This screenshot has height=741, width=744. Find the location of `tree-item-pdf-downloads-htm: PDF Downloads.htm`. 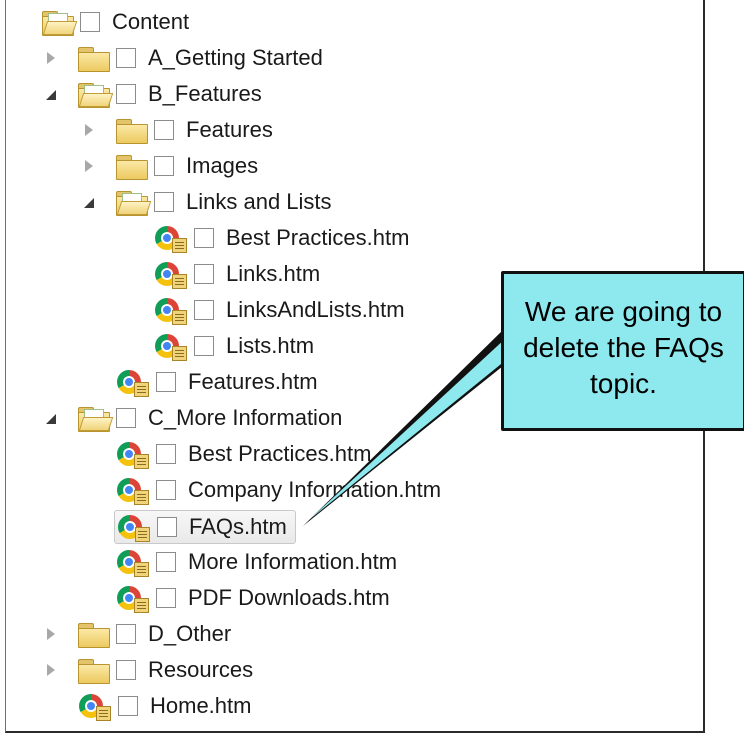

tree-item-pdf-downloads-htm: PDF Downloads.htm is located at coordinates (253, 598).